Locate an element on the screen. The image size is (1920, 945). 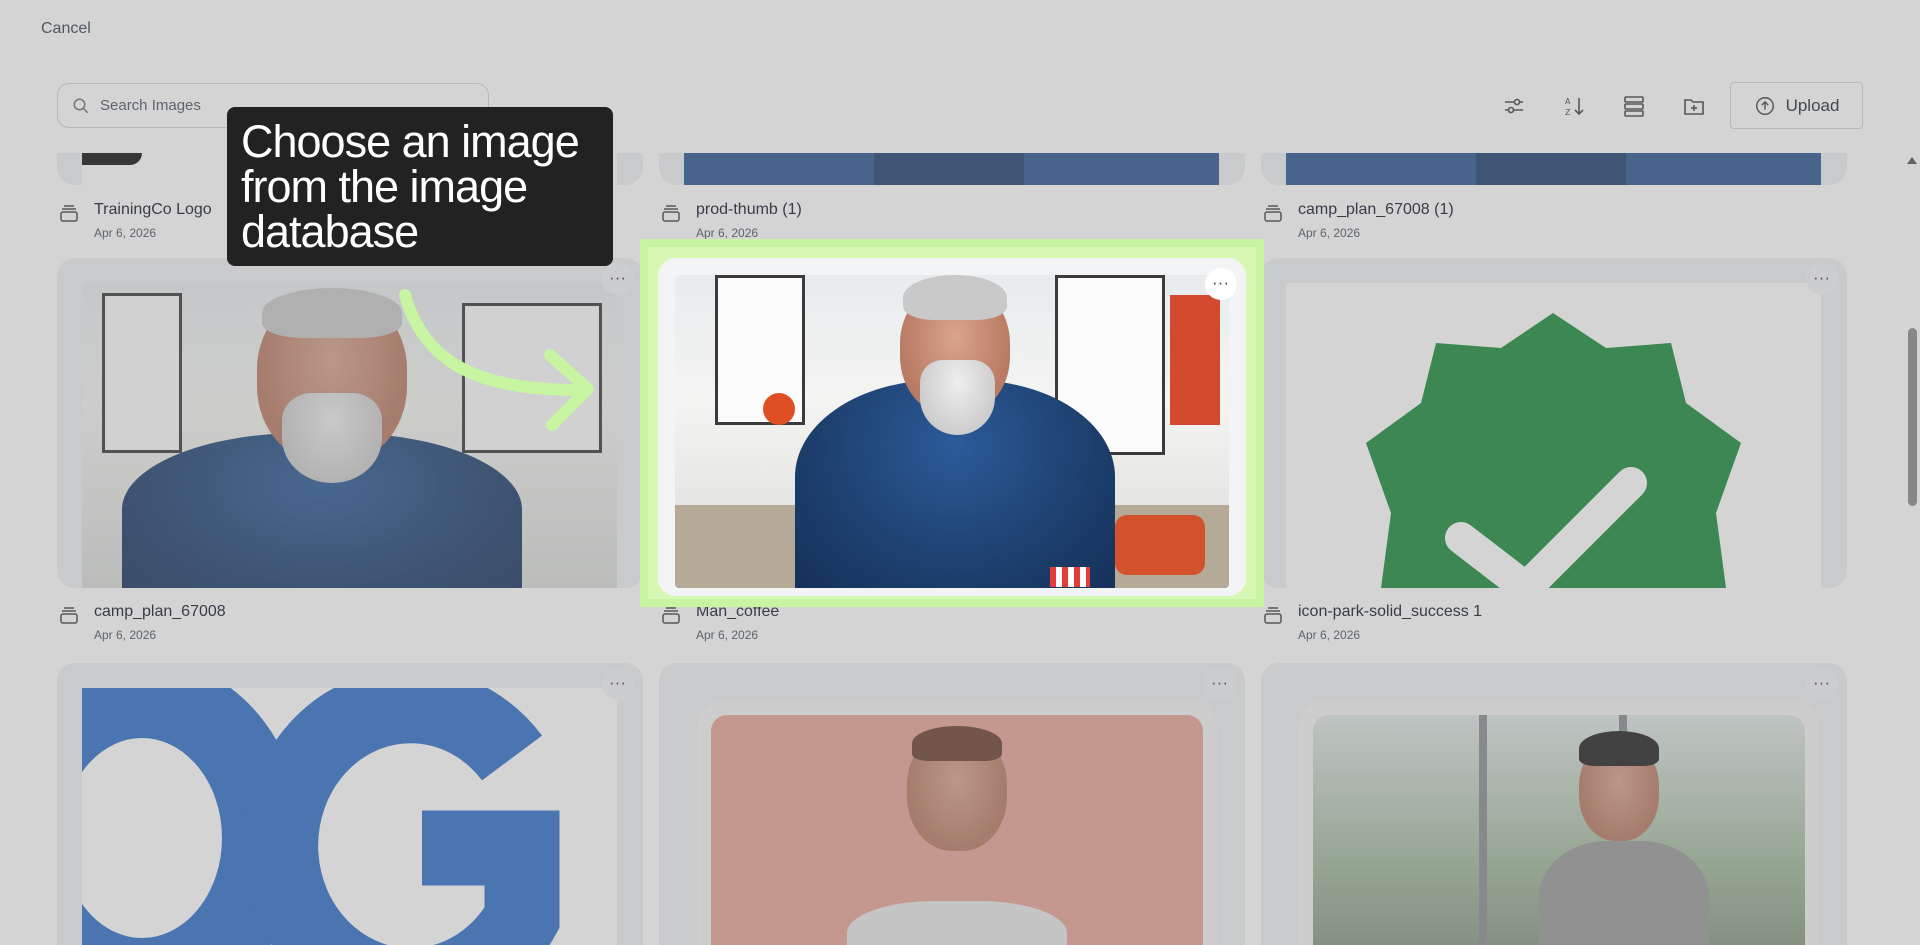
svg-text: Z is located at coordinates (1568, 112).